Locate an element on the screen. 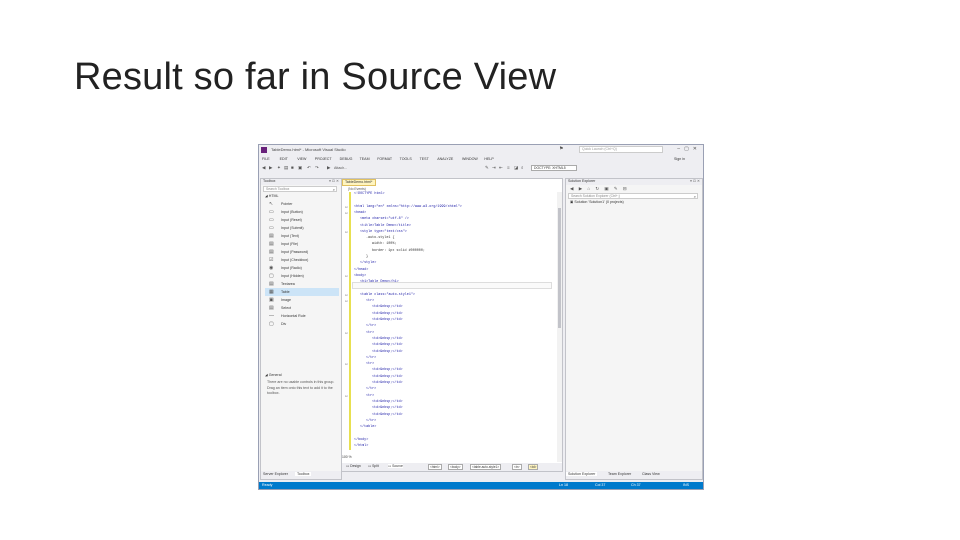 The height and width of the screenshot is (540, 960). bookmark-icon: ◪ is located at coordinates (516, 168).